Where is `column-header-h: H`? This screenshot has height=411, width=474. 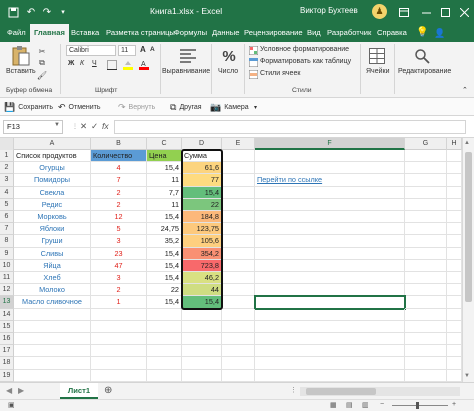 column-header-h: H is located at coordinates (454, 144).